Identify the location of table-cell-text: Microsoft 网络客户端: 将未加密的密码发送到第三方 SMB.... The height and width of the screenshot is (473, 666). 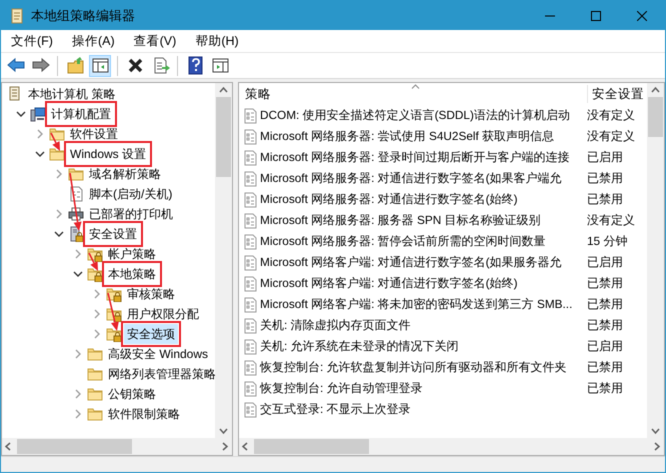
(416, 304).